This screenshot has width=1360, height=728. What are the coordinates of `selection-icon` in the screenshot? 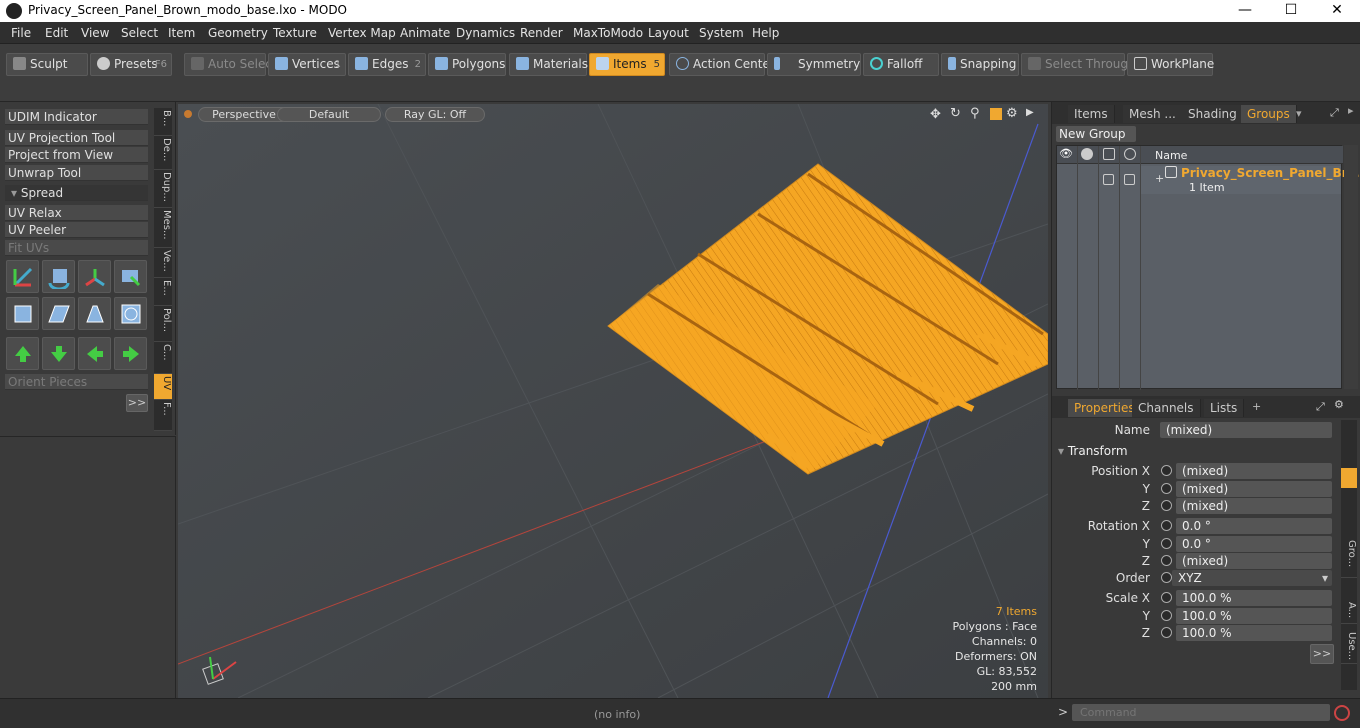 It's located at (1130, 154).